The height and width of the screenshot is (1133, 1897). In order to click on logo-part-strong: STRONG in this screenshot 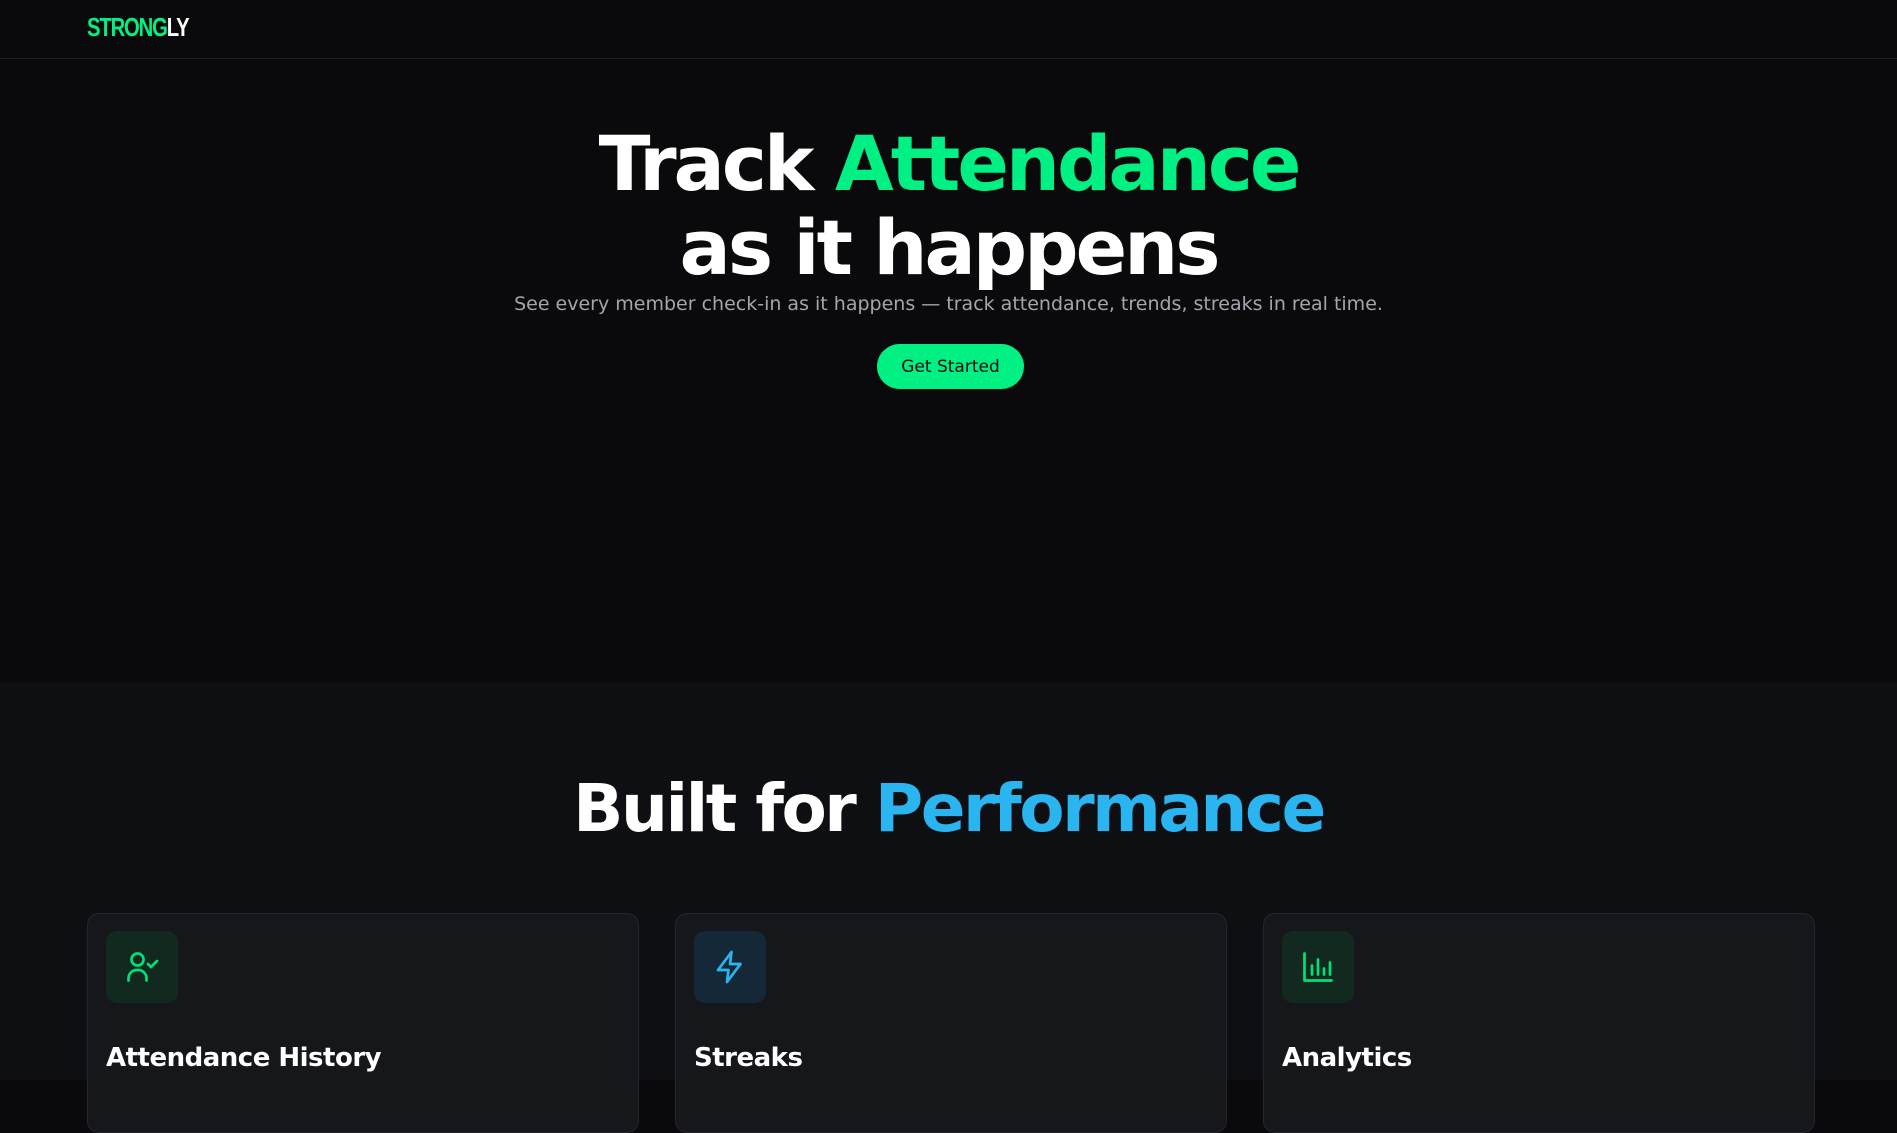, I will do `click(127, 27)`.